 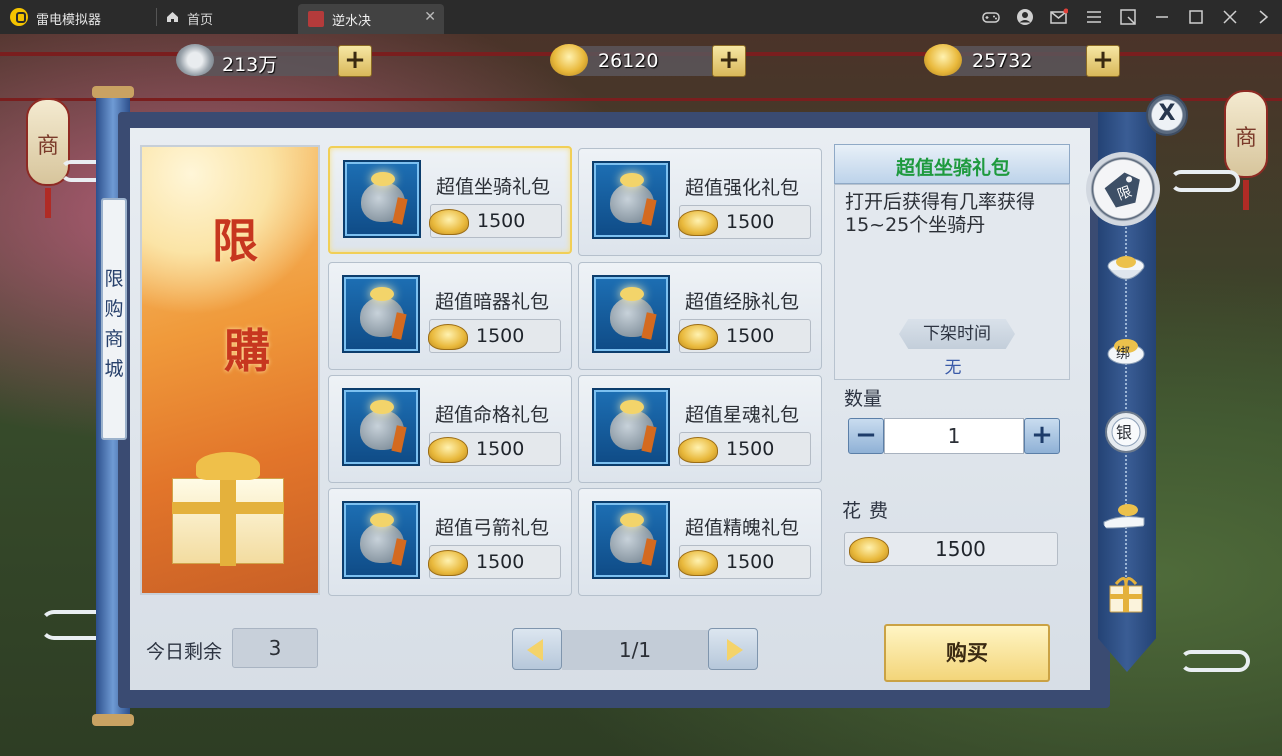 What do you see at coordinates (1230, 17) in the screenshot?
I see `close-window-icon` at bounding box center [1230, 17].